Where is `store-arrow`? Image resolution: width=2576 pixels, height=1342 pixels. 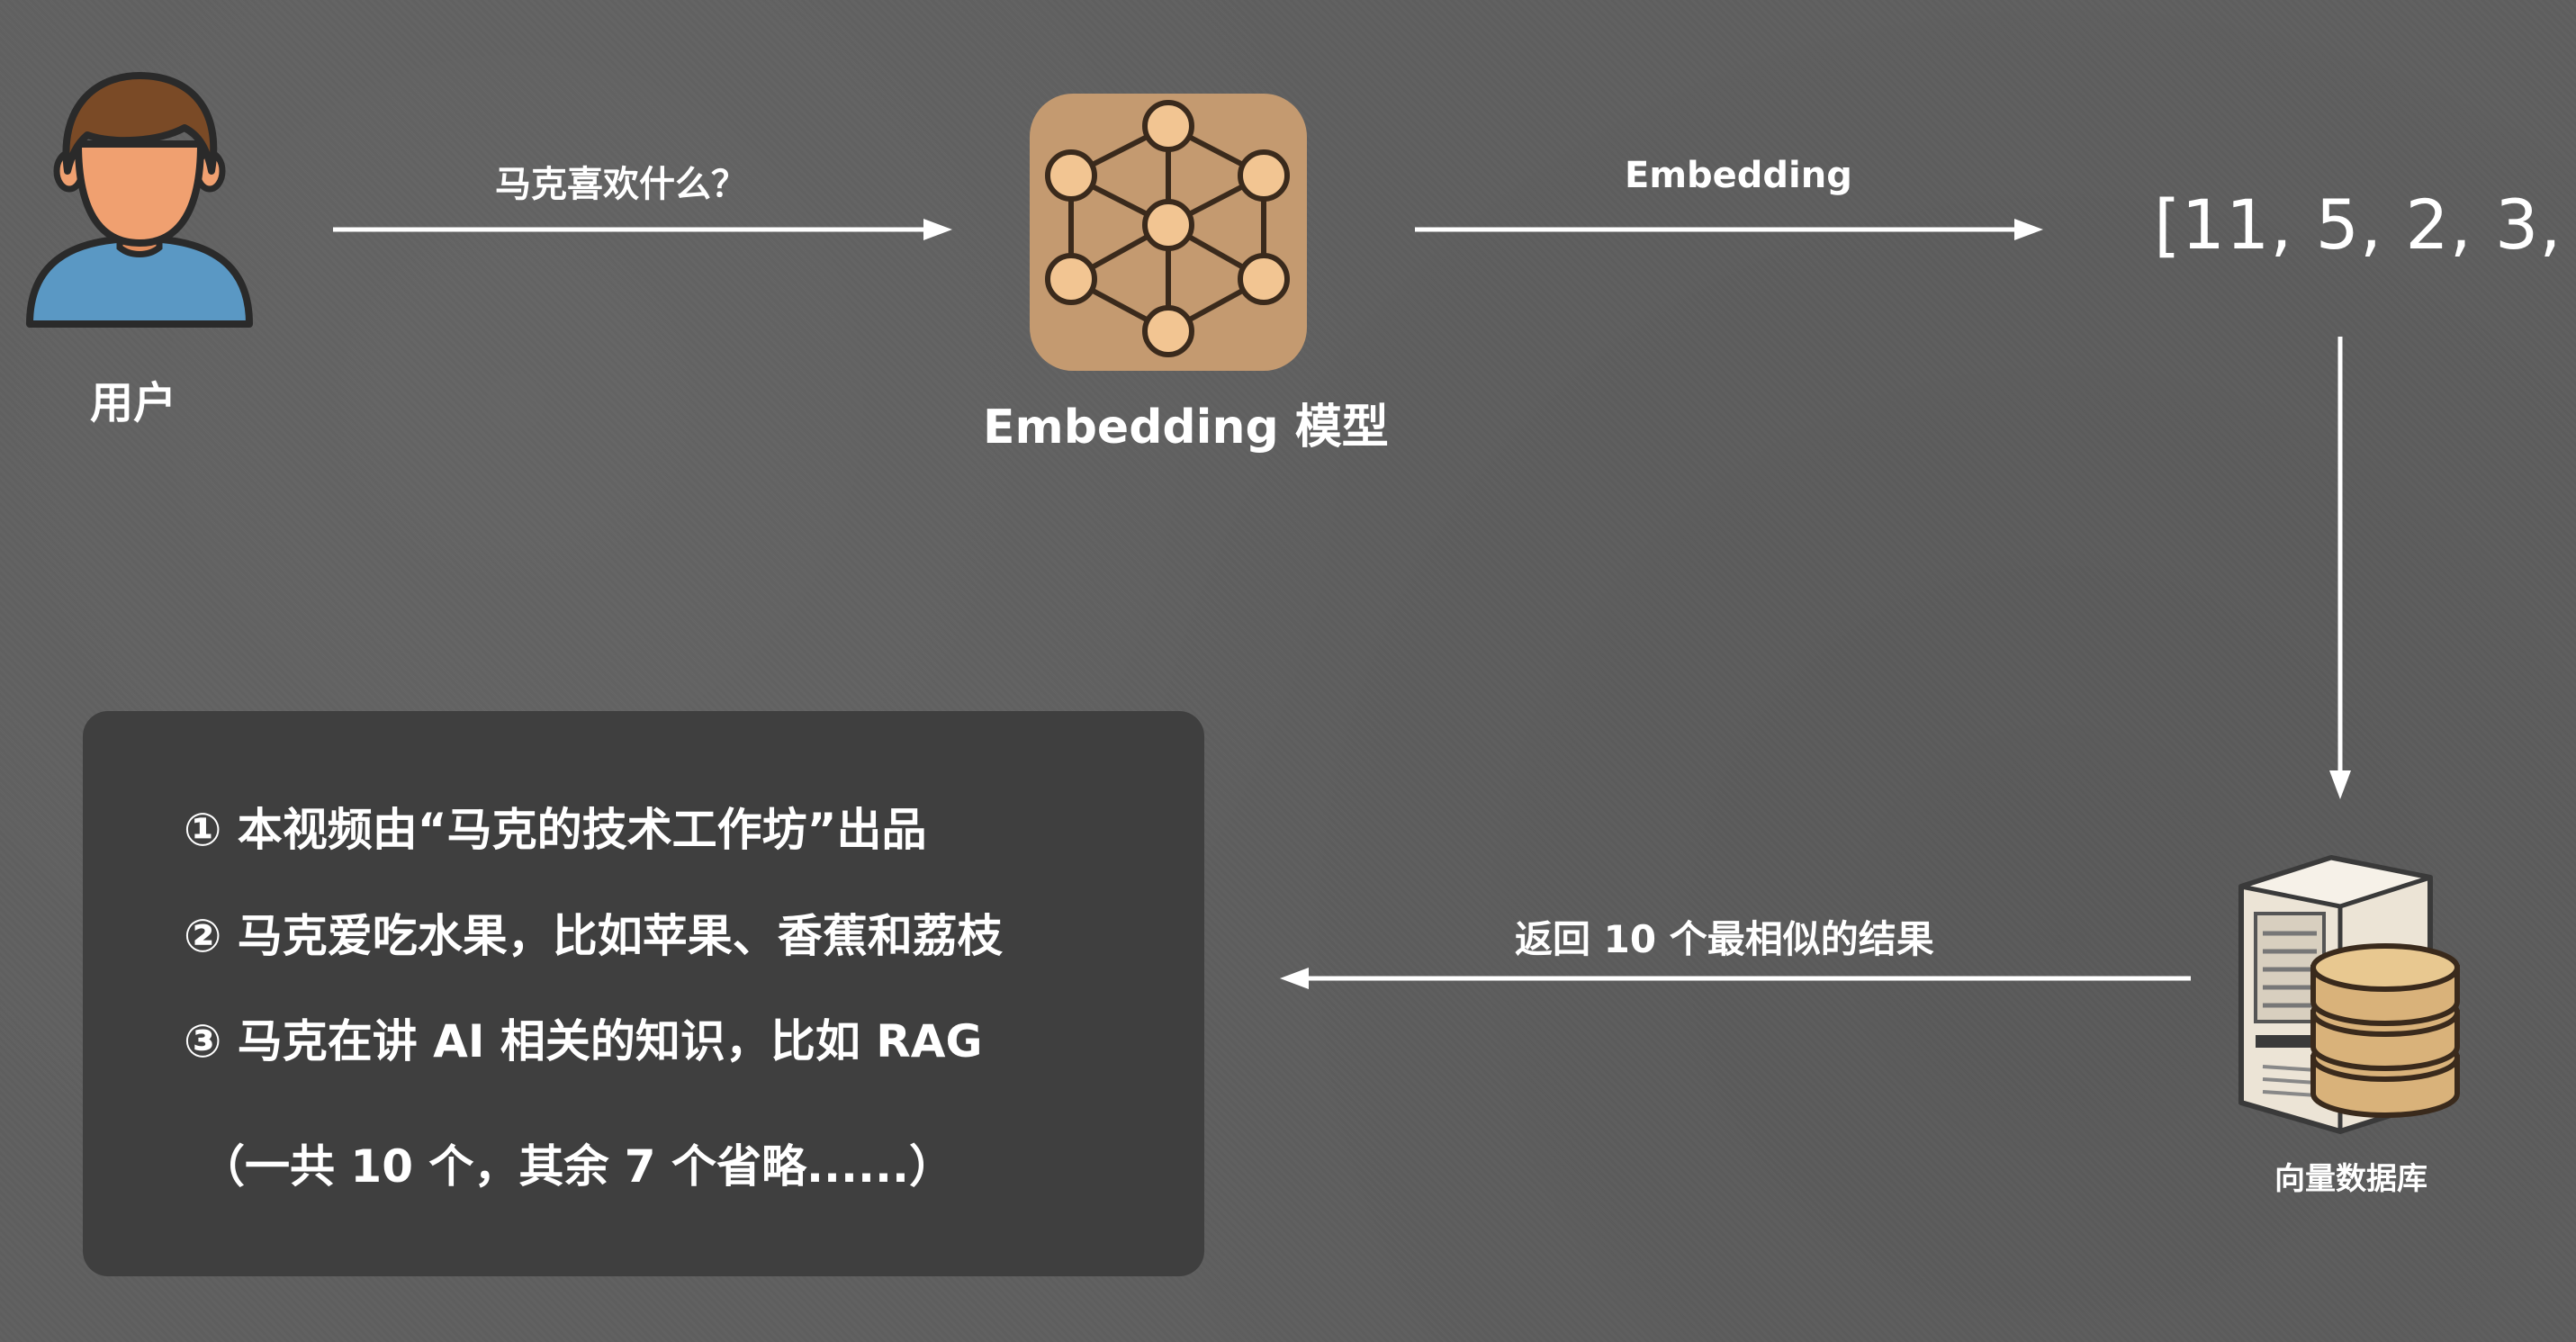 store-arrow is located at coordinates (2340, 568).